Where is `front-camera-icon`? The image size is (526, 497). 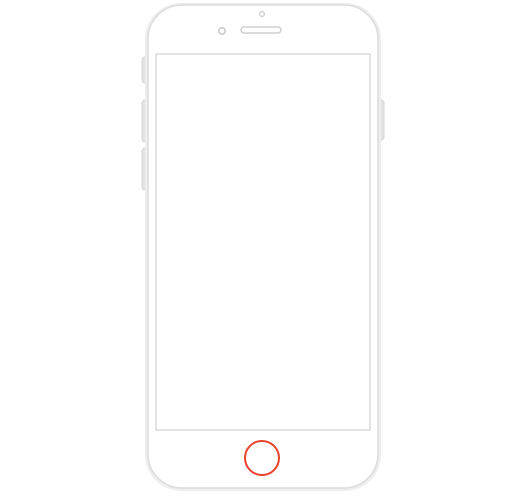
front-camera-icon is located at coordinates (222, 31).